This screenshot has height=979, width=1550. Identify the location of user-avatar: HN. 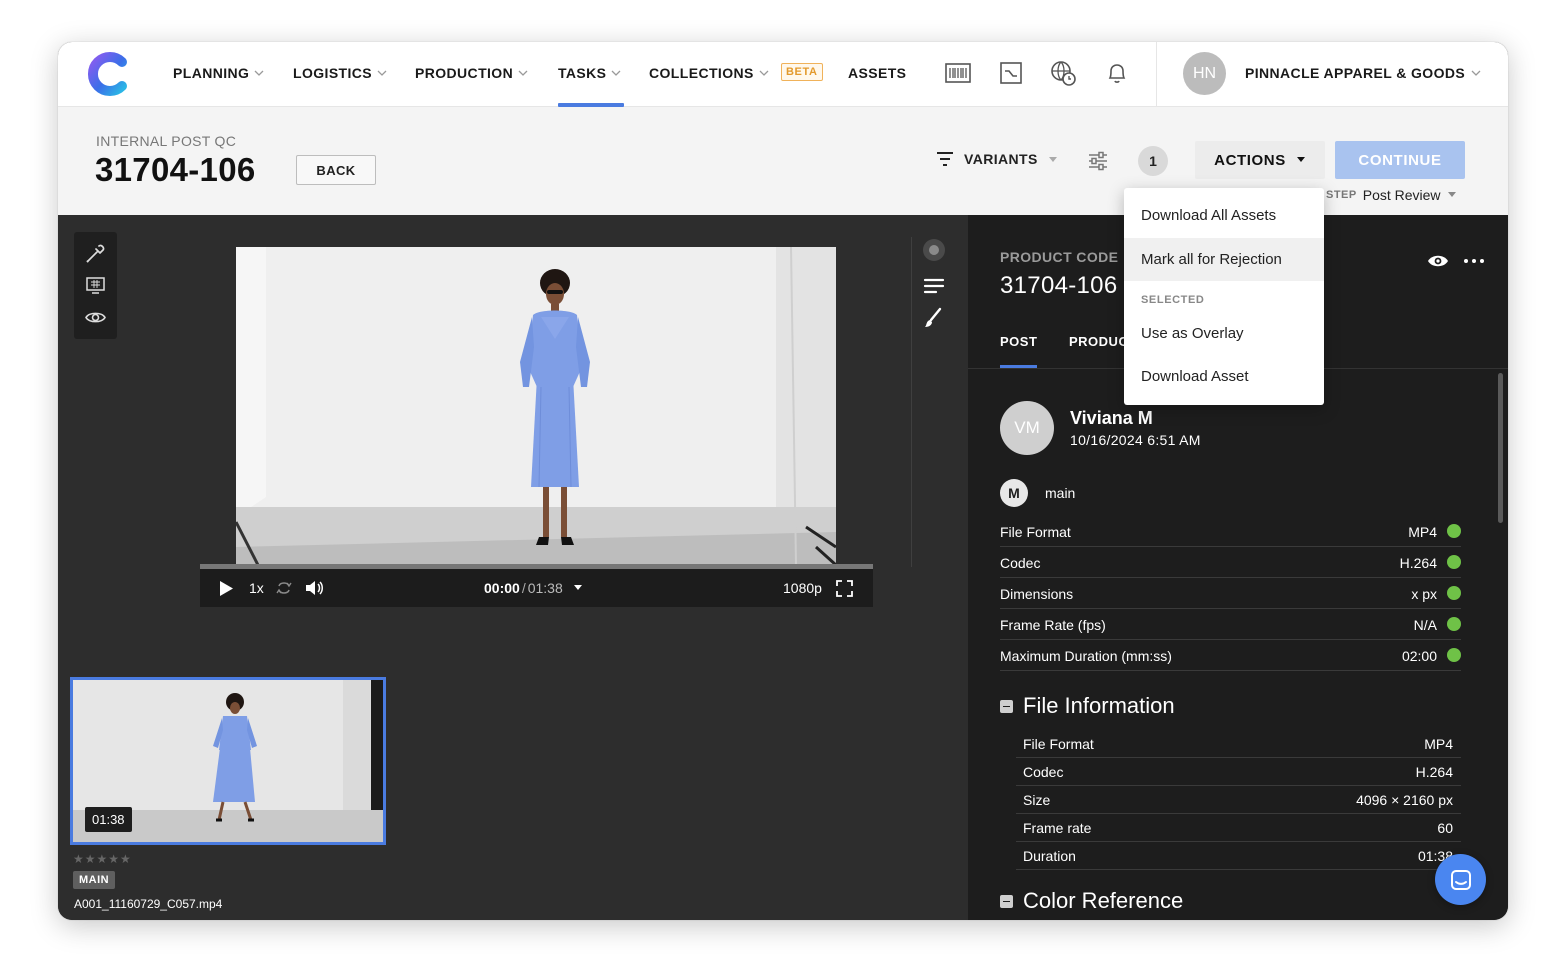
(1204, 73).